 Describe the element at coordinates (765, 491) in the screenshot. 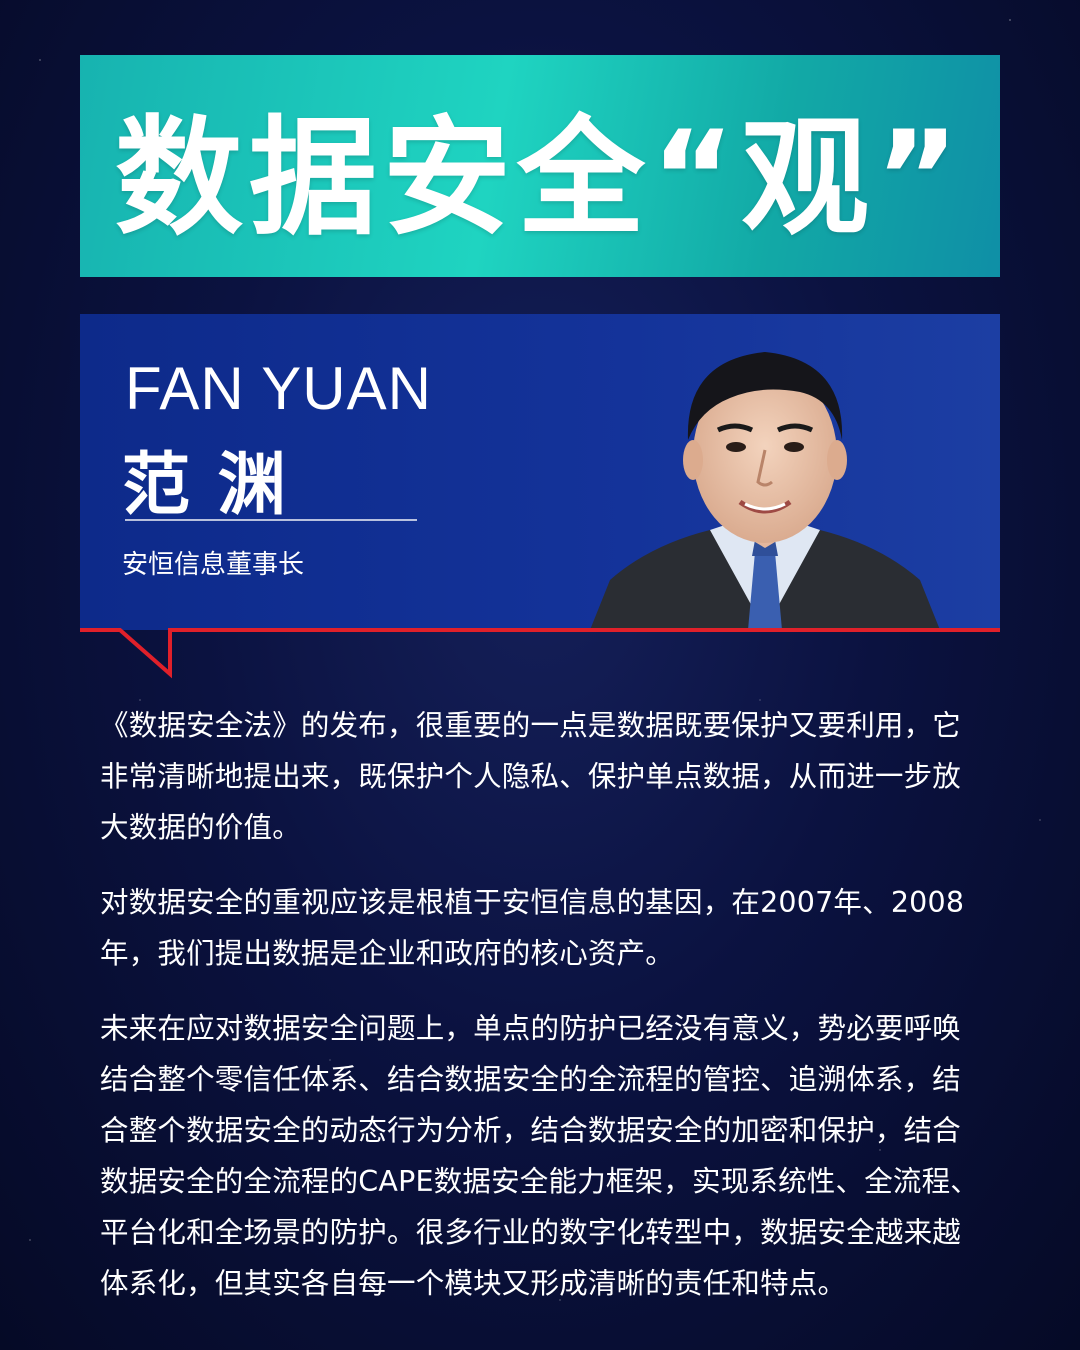

I see `portrait-photo` at that location.